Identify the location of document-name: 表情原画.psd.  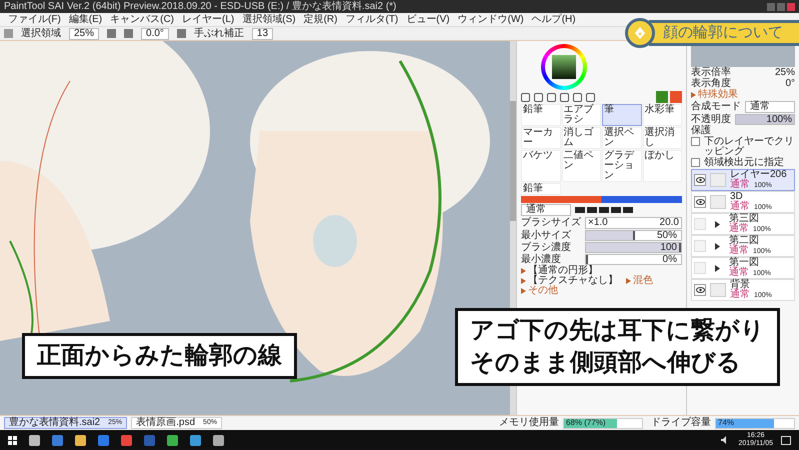
(166, 423).